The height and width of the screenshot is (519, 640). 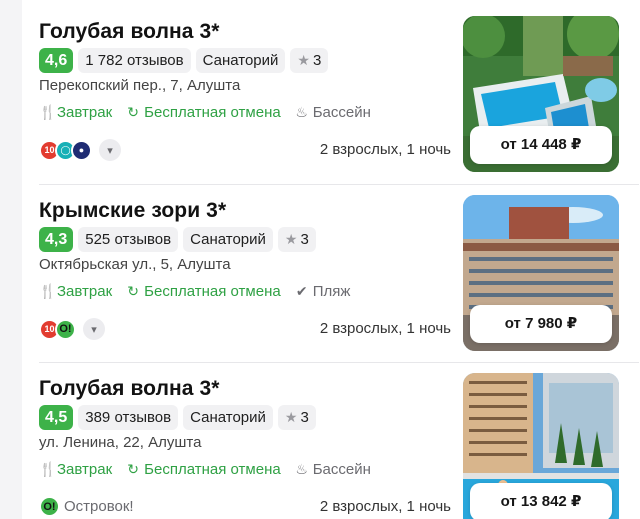 What do you see at coordinates (128, 239) in the screenshot?
I see `reviews-chip: 525 отзывов` at bounding box center [128, 239].